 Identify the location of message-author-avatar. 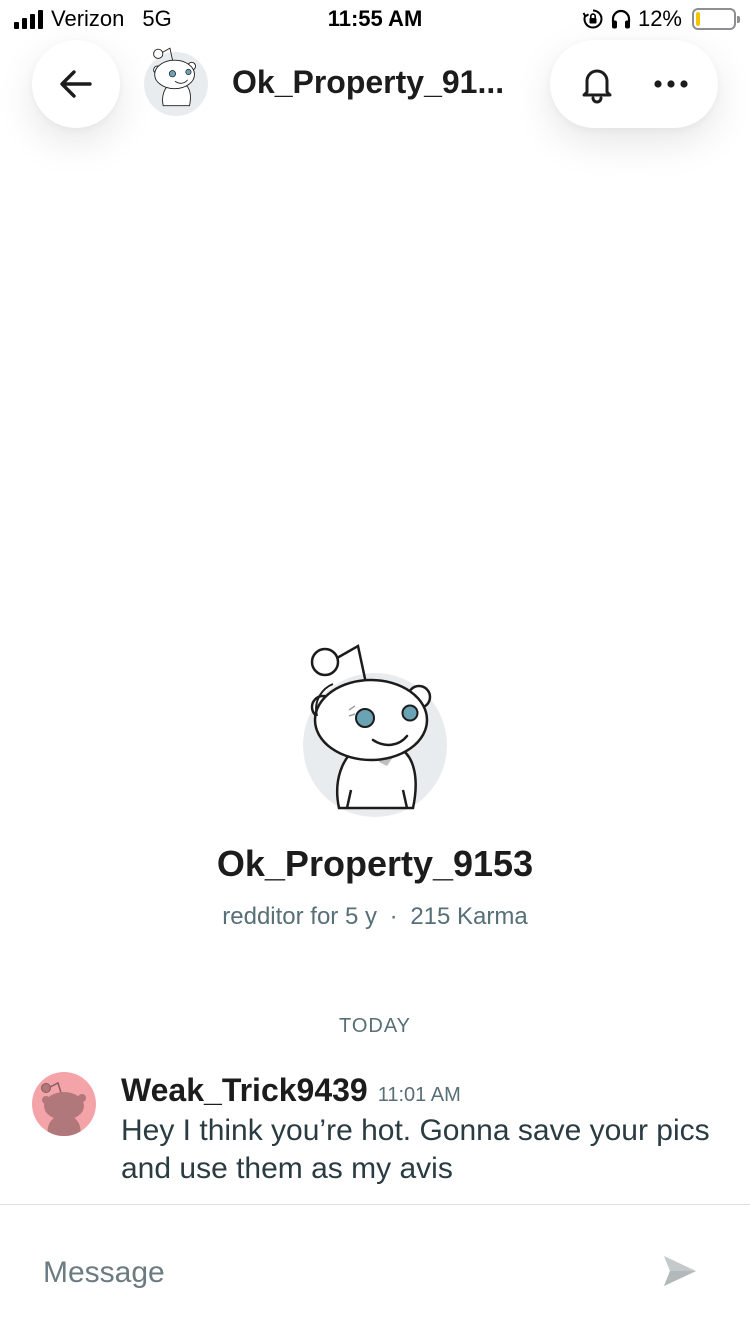
(64, 1104).